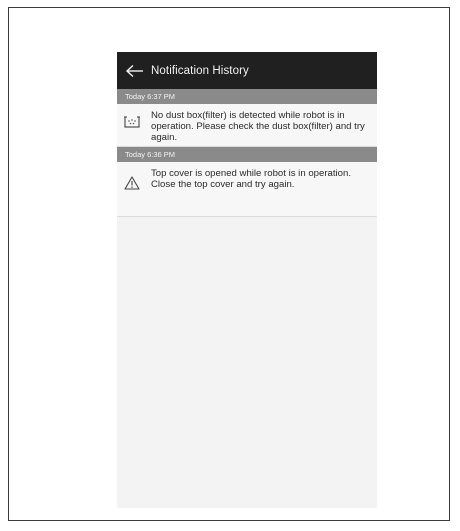  Describe the element at coordinates (135, 71) in the screenshot. I see `arrow-left-icon` at that location.